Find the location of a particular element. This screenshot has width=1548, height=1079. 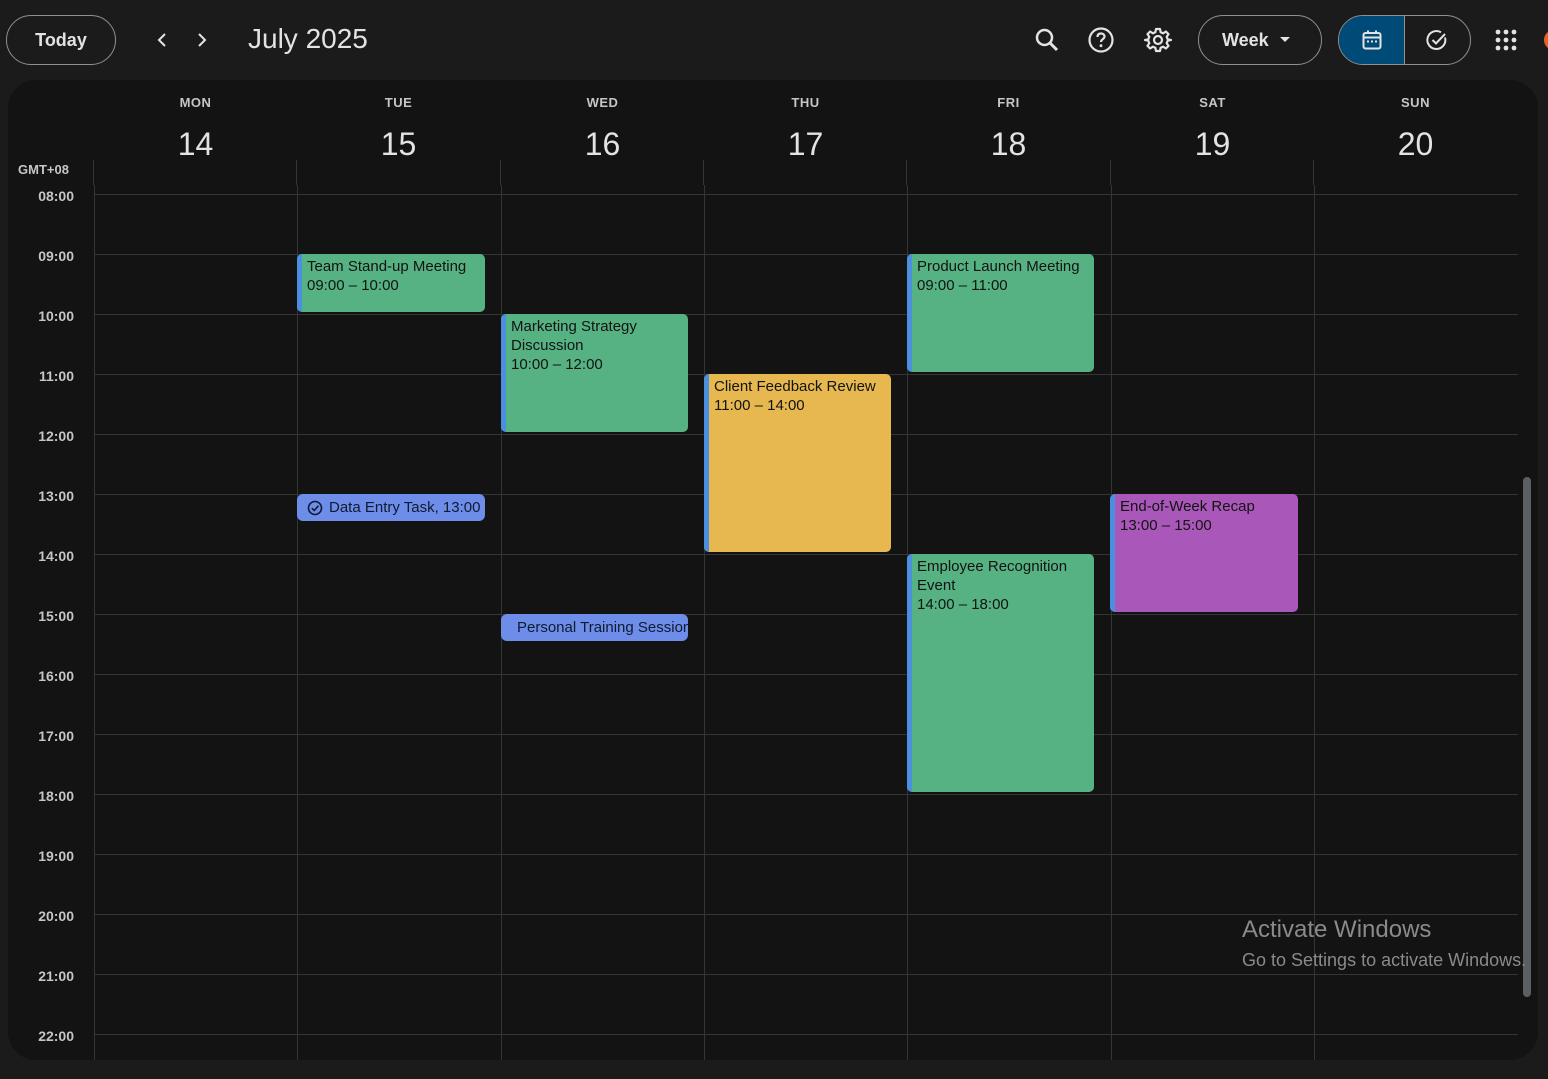

day-number: 18 is located at coordinates (1008, 144).